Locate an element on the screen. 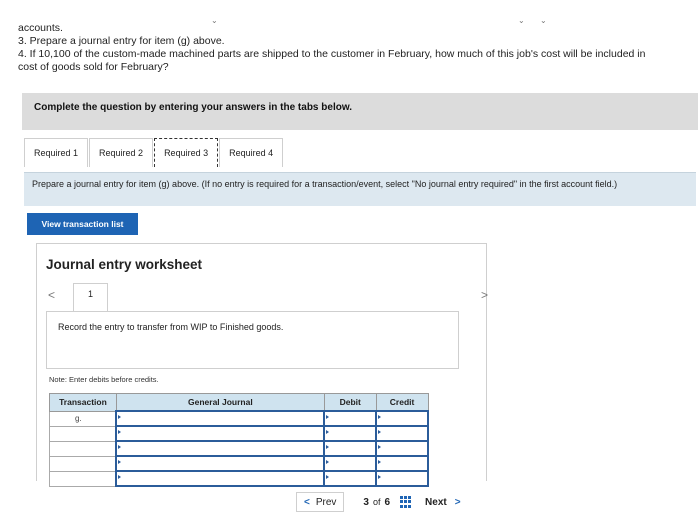 Image resolution: width=700 pixels, height=516 pixels. question-line: cost of goods sold for February? is located at coordinates (93, 67).